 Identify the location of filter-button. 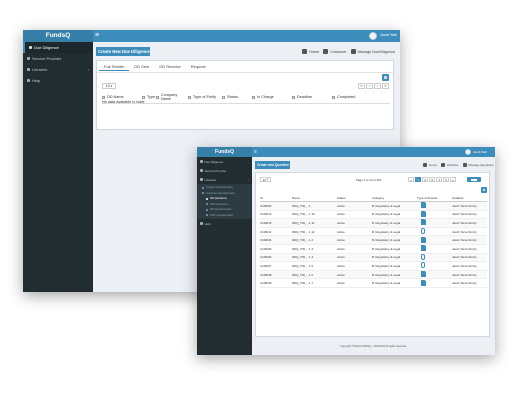
(474, 179).